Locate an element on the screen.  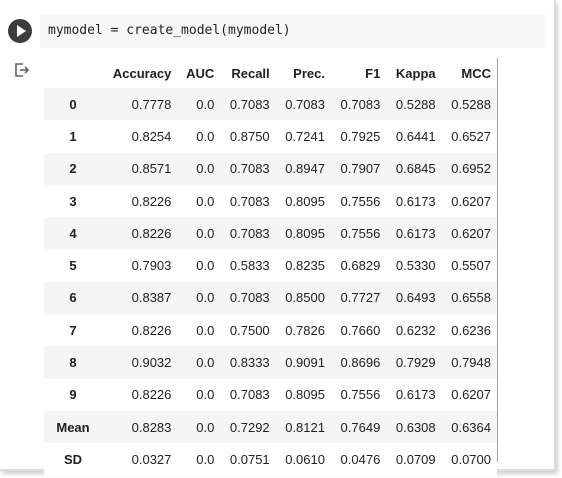
table-cell: 0.0610 is located at coordinates (305, 459).